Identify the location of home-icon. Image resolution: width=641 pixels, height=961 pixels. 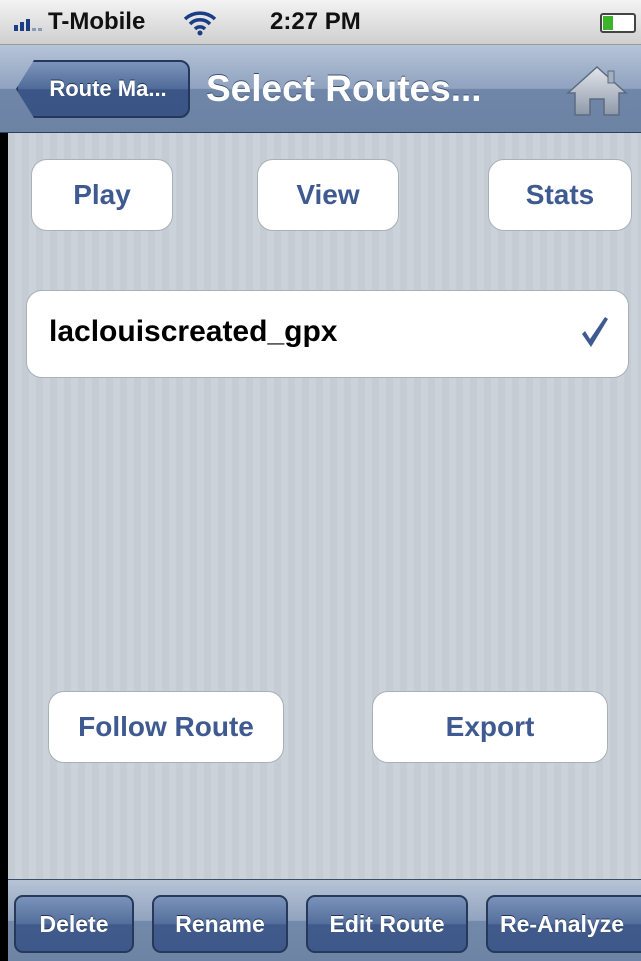
(597, 91).